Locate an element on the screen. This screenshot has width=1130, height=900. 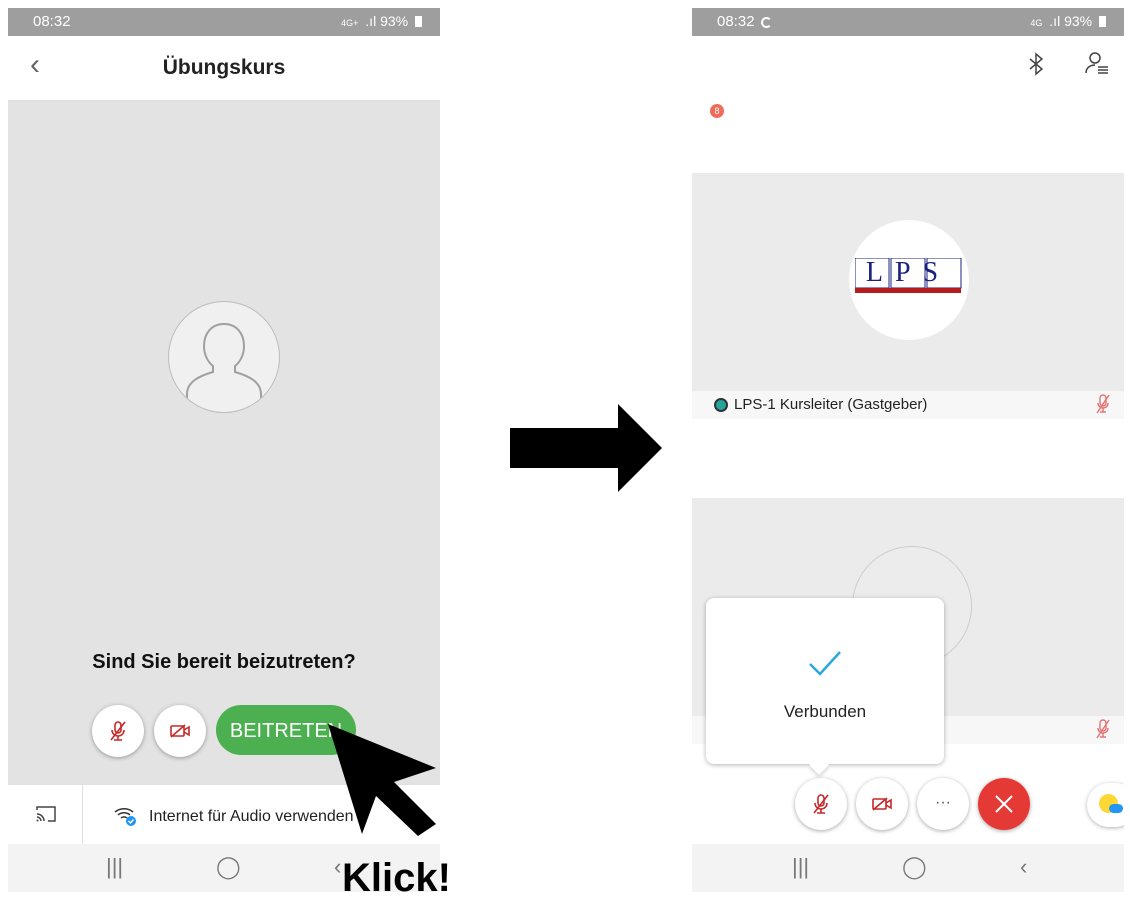
host-name-bar: LPS-1 Kursleiter (Gastgeber) is located at coordinates (908, 405).